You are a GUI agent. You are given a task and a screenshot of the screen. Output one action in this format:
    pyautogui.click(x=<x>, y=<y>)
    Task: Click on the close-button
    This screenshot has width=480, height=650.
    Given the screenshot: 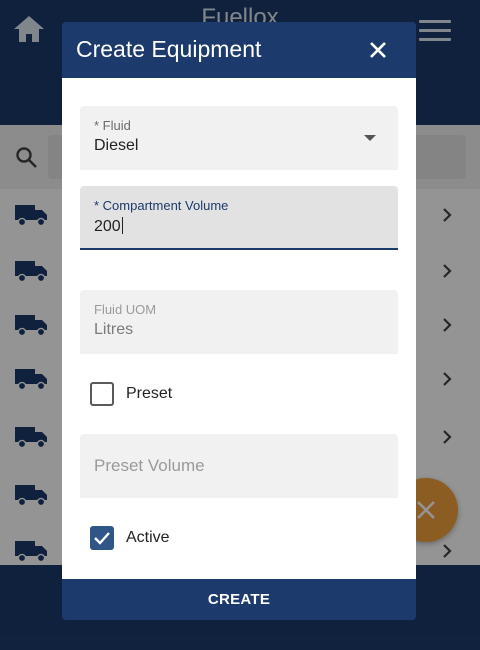 What is the action you would take?
    pyautogui.click(x=378, y=50)
    